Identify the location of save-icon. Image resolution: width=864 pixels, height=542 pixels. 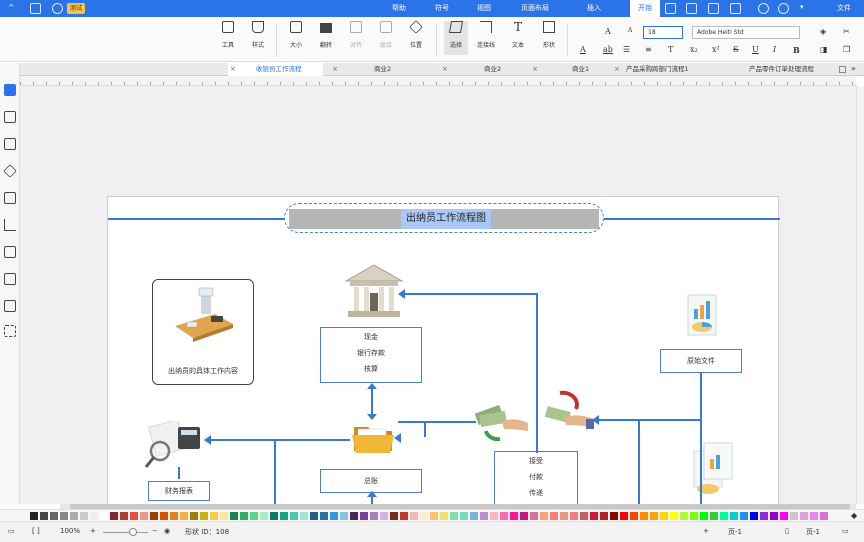
(713, 8).